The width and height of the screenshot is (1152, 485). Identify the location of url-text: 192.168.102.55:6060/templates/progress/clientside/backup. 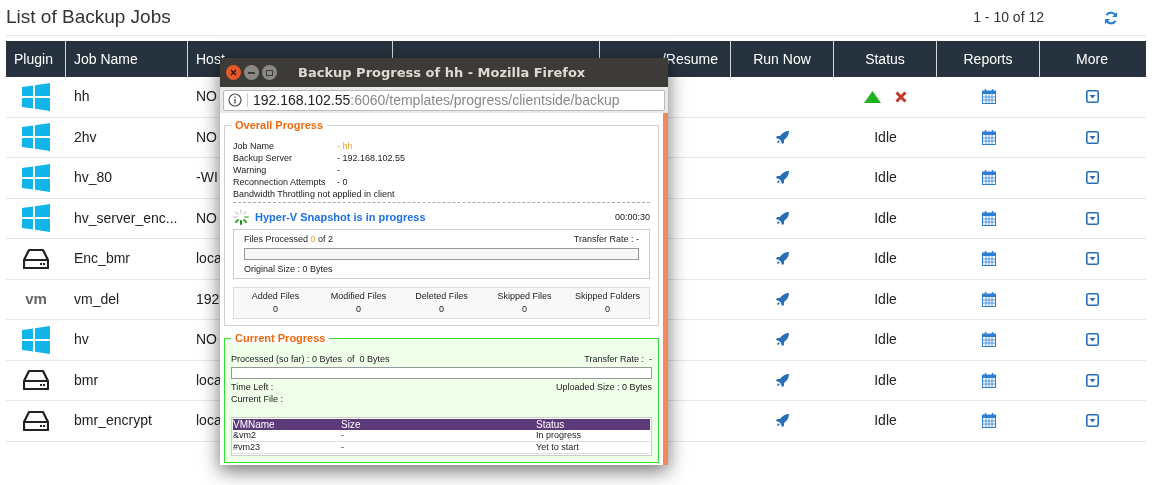
(436, 100).